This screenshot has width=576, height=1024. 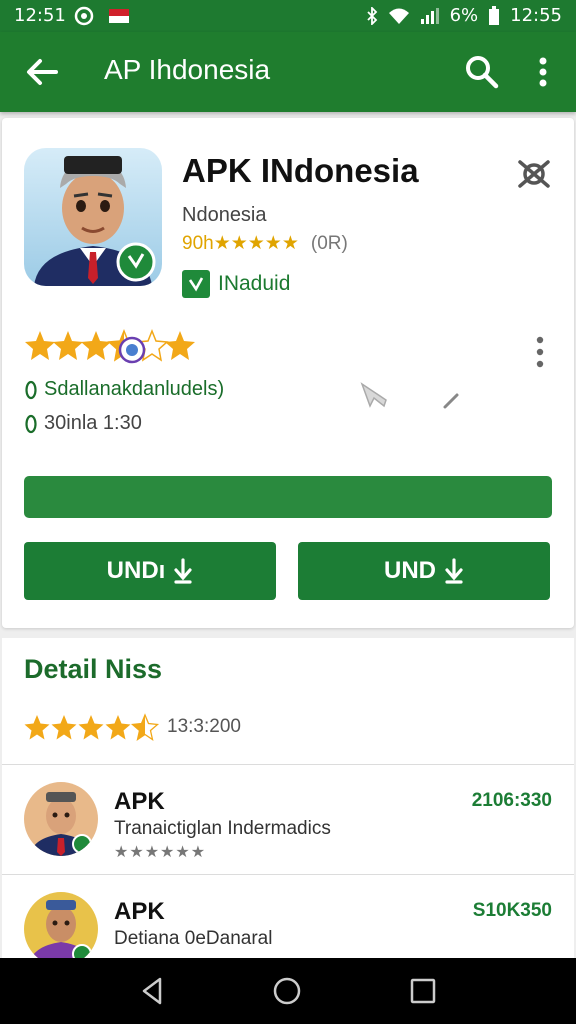 What do you see at coordinates (93, 217) in the screenshot?
I see `app-icon` at bounding box center [93, 217].